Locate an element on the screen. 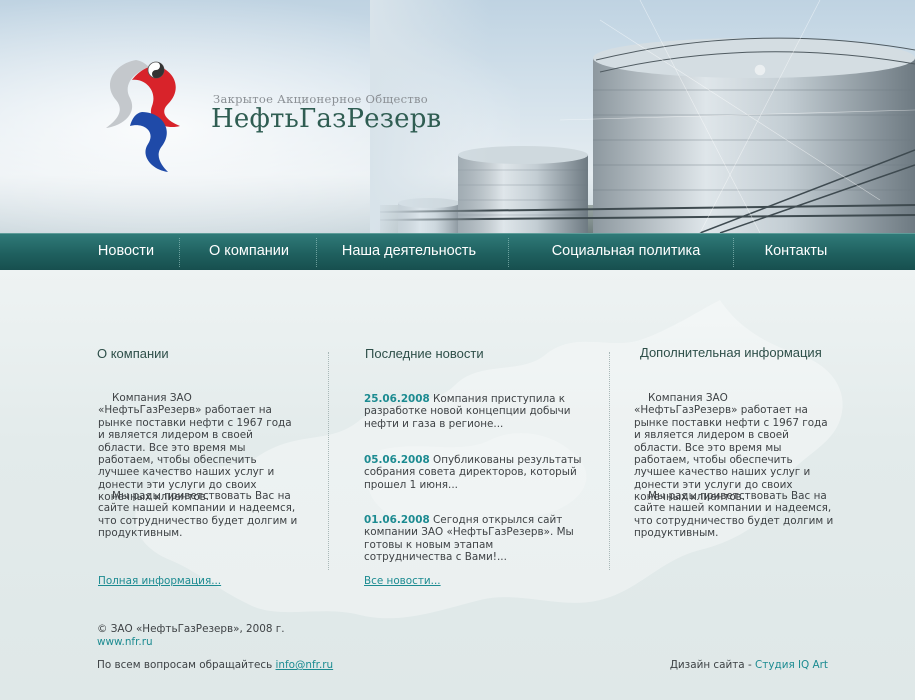 The height and width of the screenshot is (700, 915). extra-info-title: Дополнительная информация is located at coordinates (731, 352).